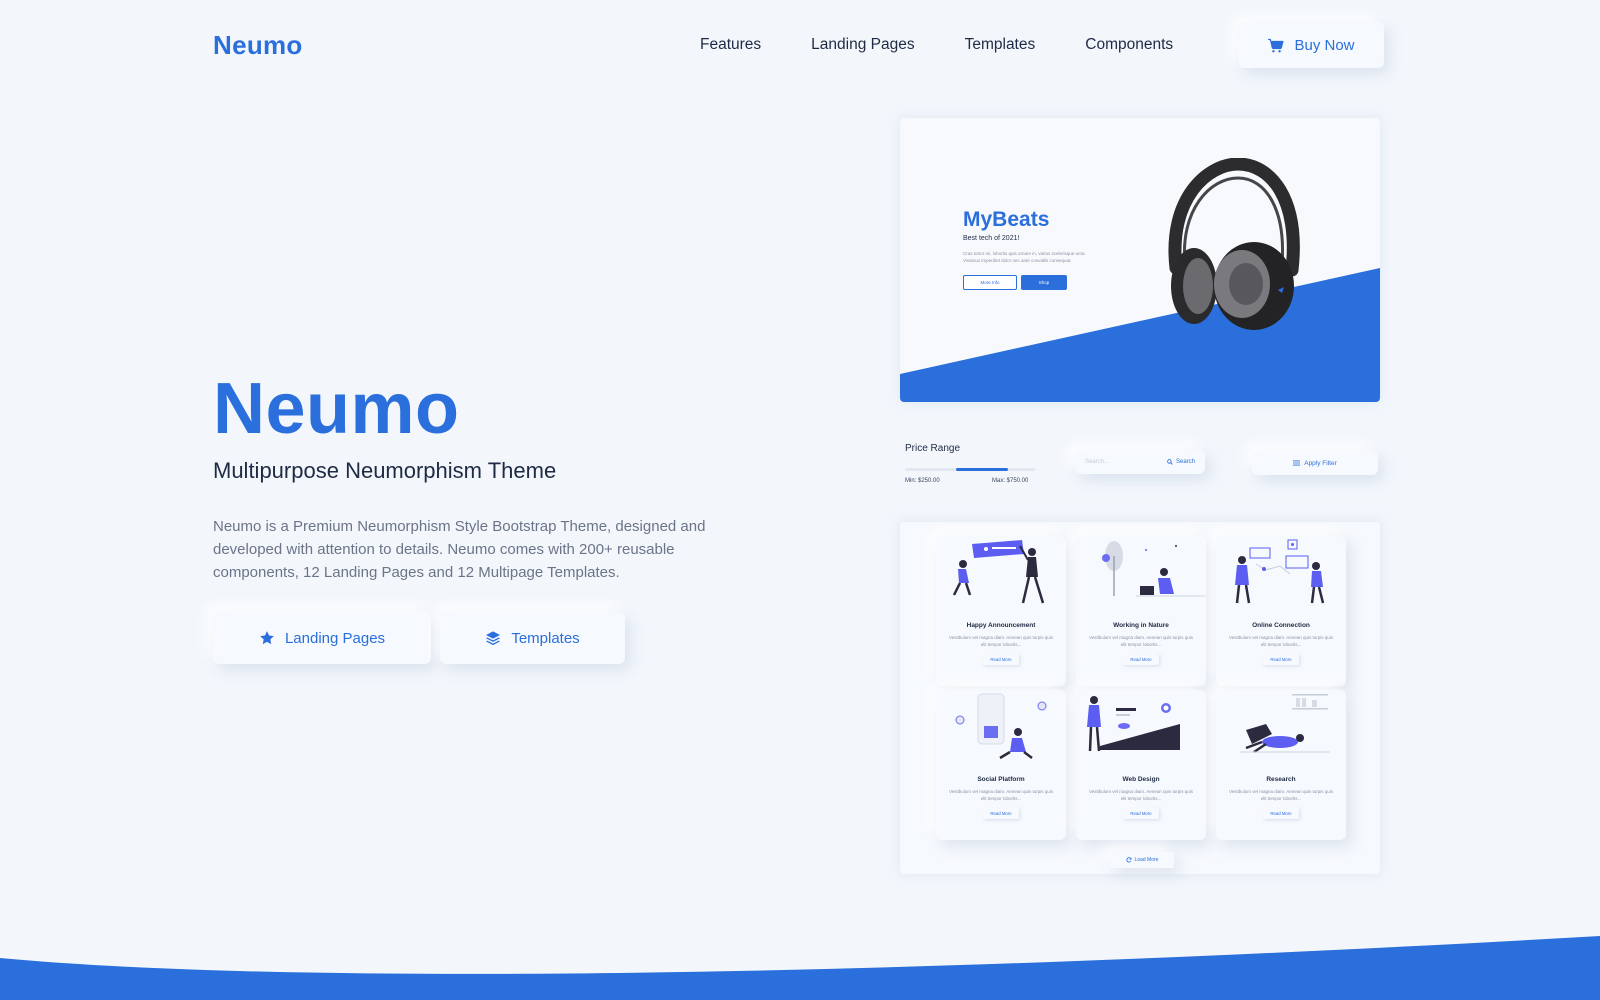  I want to click on nav-landing-pages: Landing Pages, so click(862, 45).